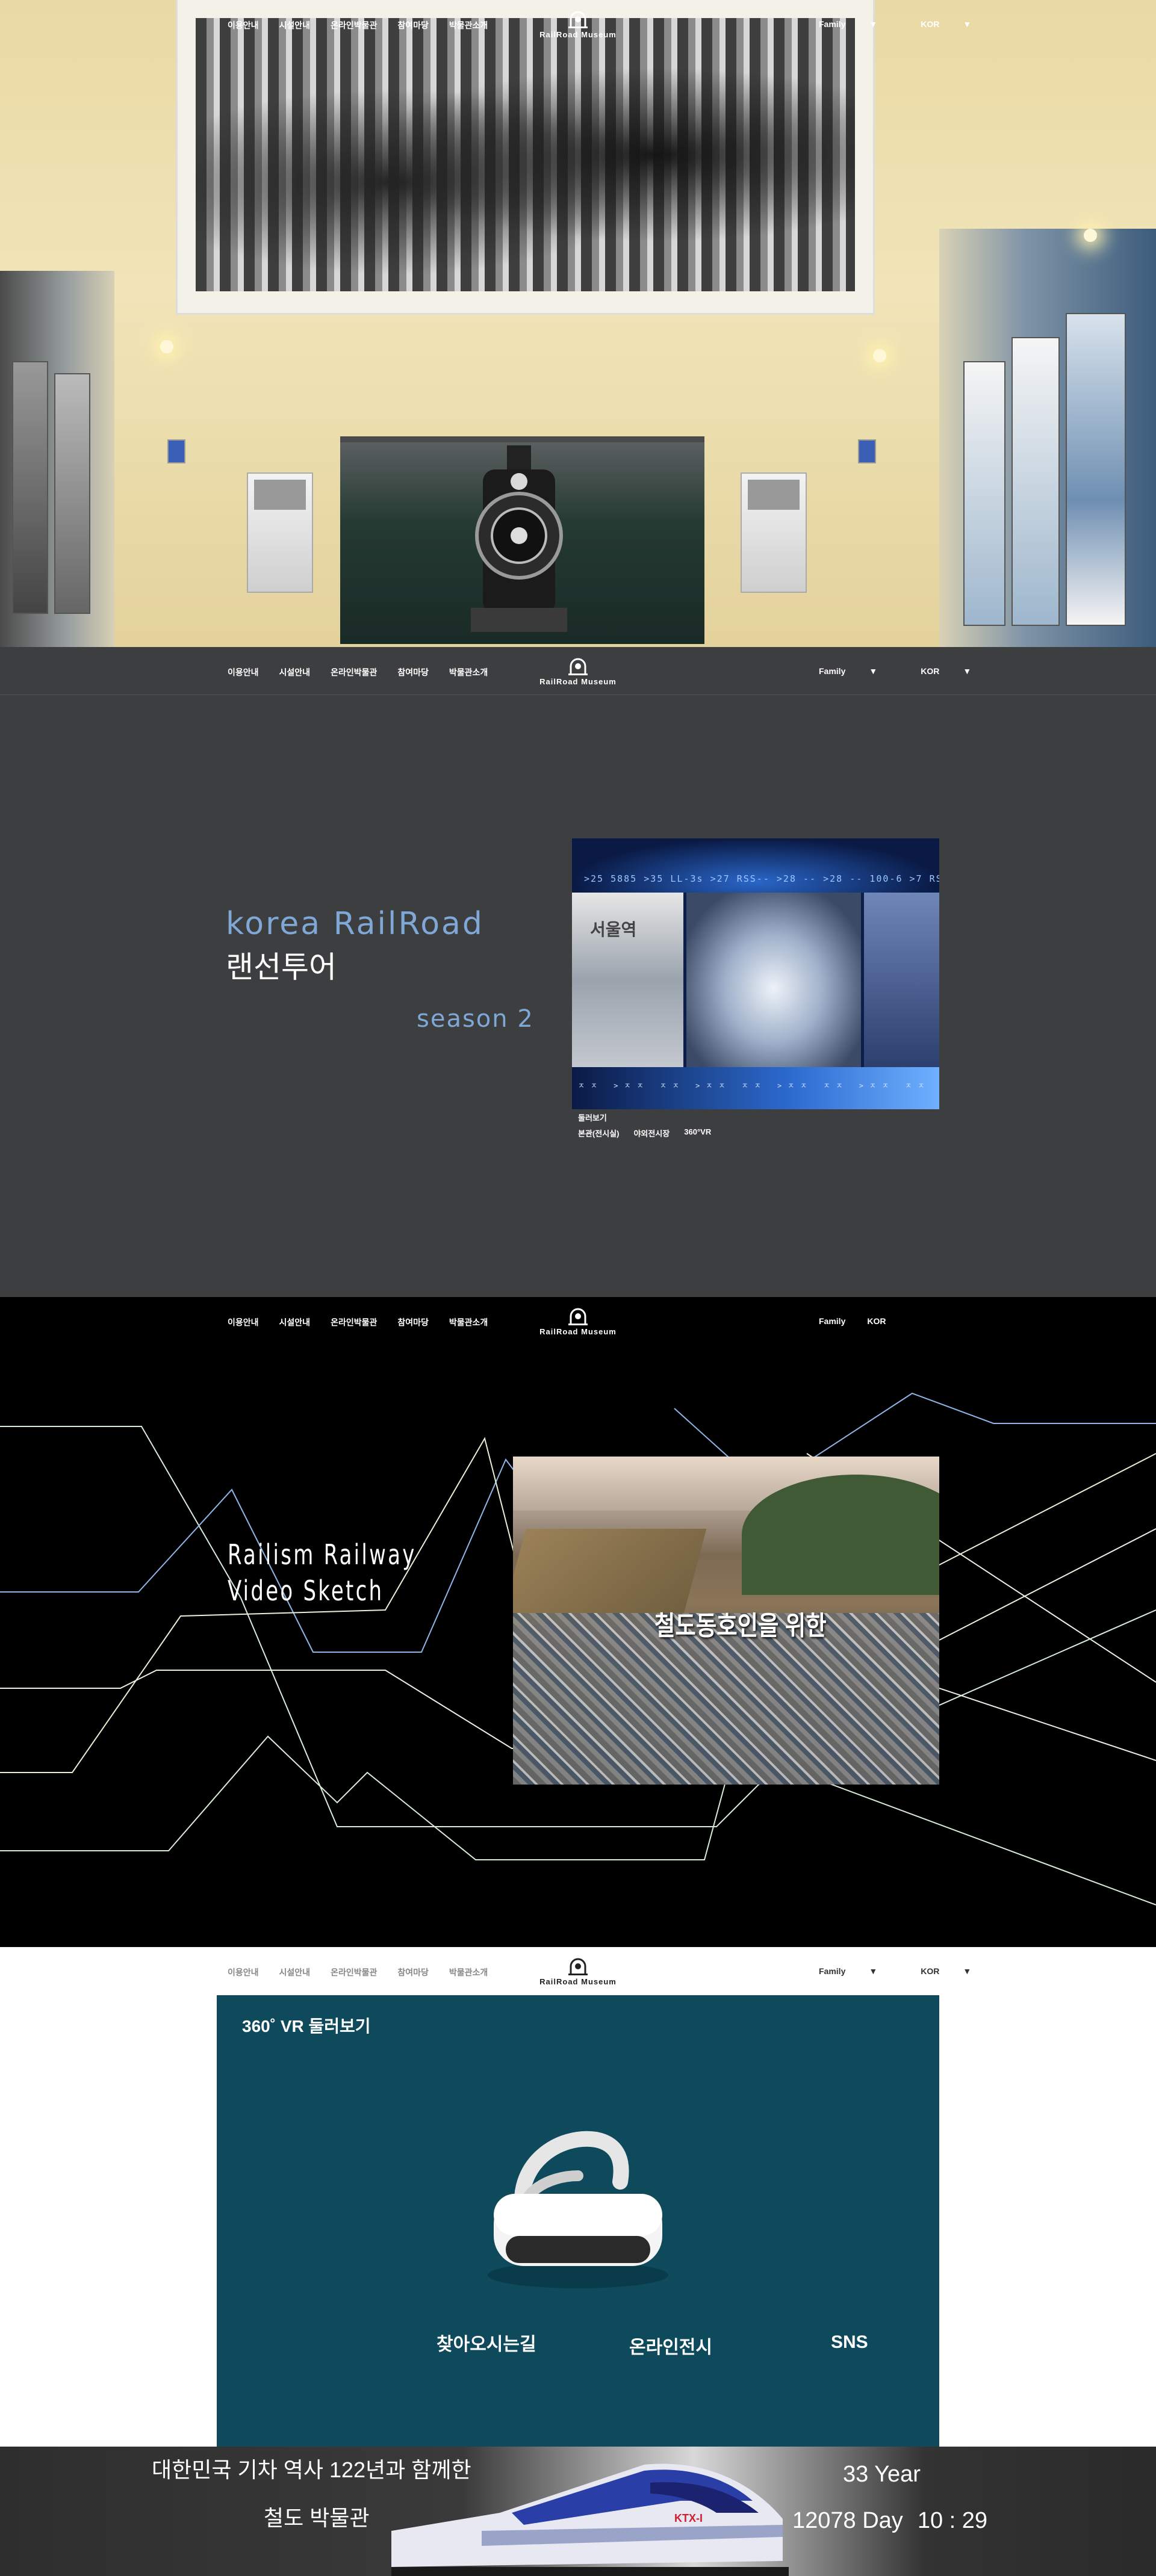 The image size is (1156, 2576). I want to click on years-counter: 33 Year, so click(882, 2474).